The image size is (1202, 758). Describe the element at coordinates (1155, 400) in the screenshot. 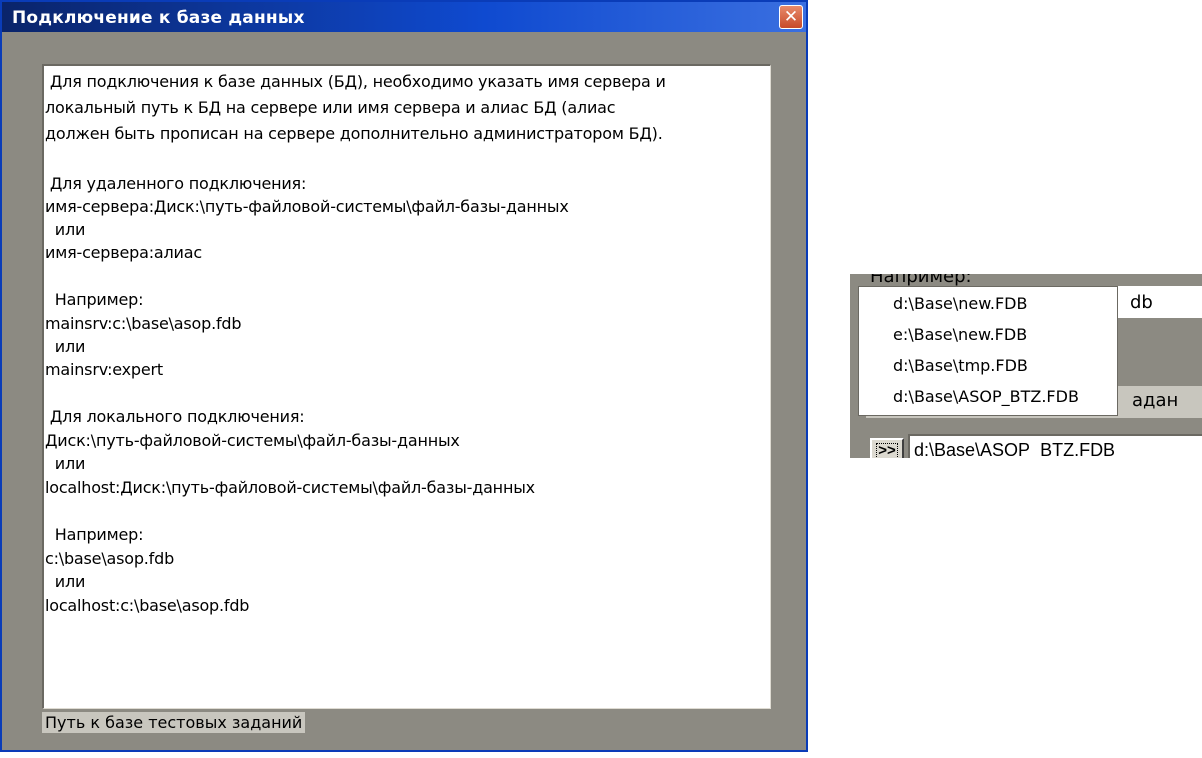

I see `hidden-label-text: адан` at that location.